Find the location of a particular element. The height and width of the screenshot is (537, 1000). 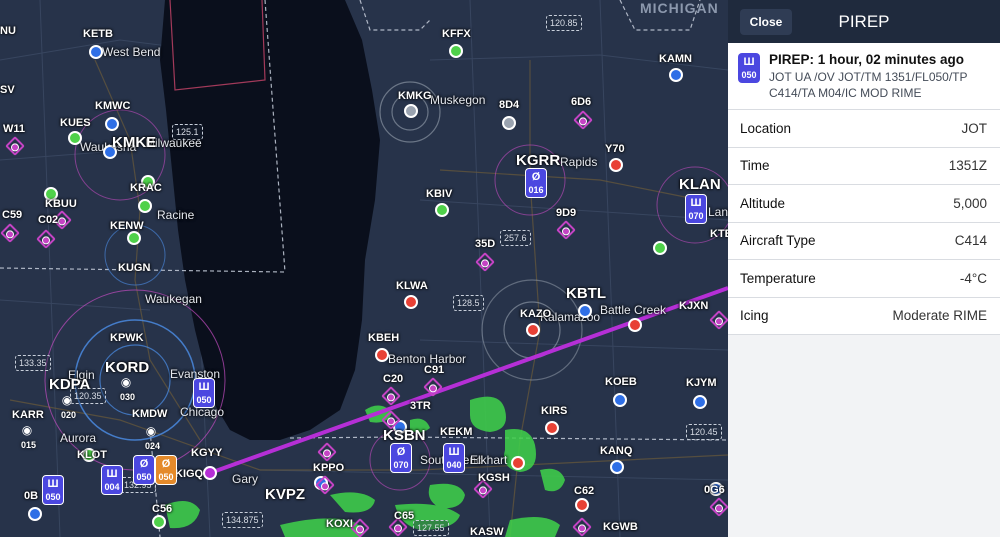

airport-label: KJXN is located at coordinates (694, 306).